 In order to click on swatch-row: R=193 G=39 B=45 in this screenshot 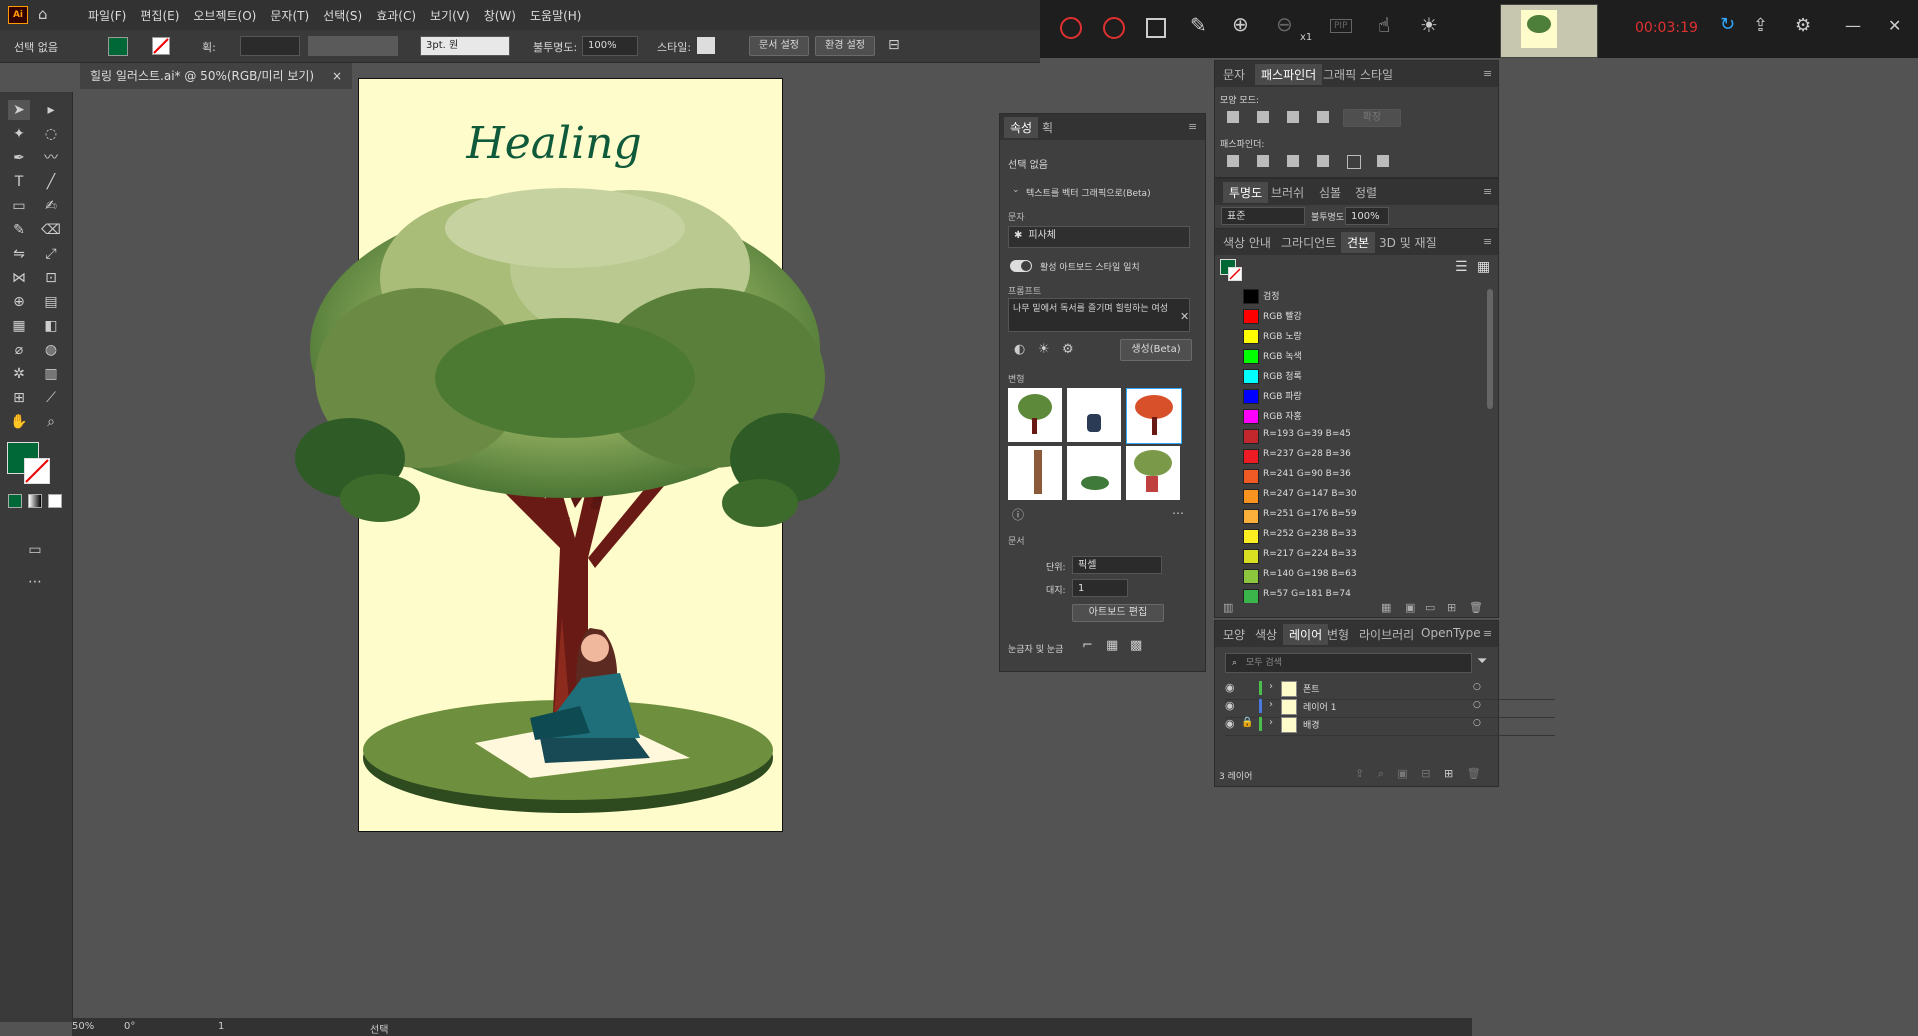, I will do `click(1356, 435)`.